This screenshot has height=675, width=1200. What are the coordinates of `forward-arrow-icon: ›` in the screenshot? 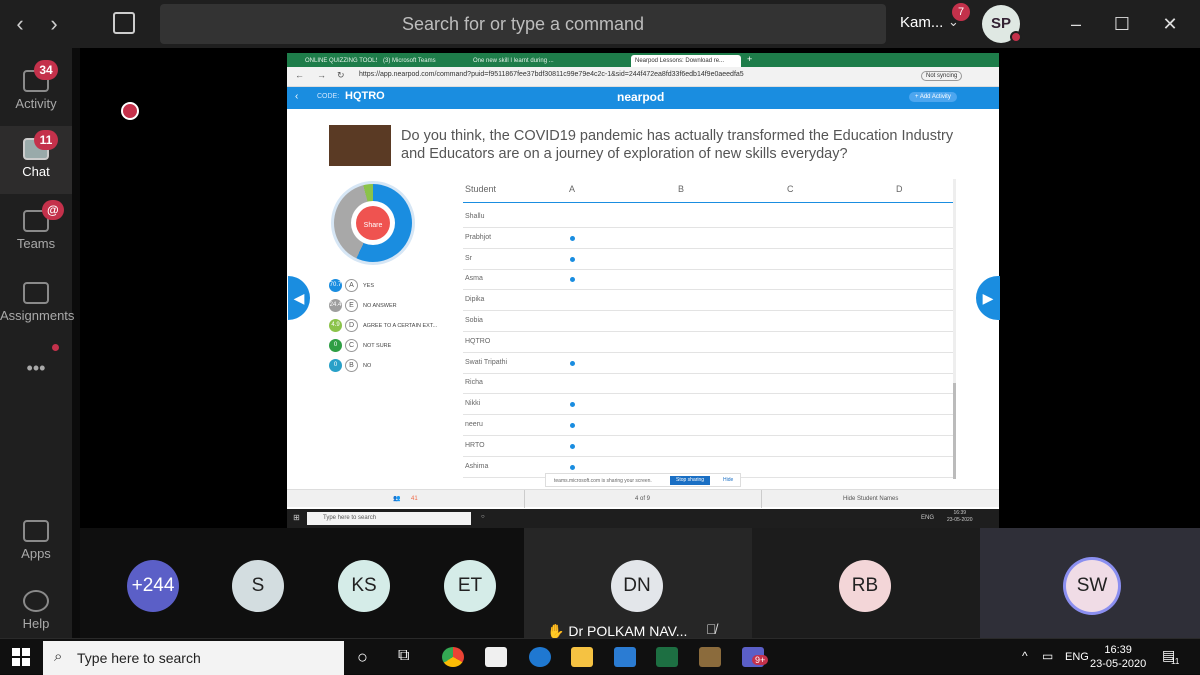 It's located at (54, 24).